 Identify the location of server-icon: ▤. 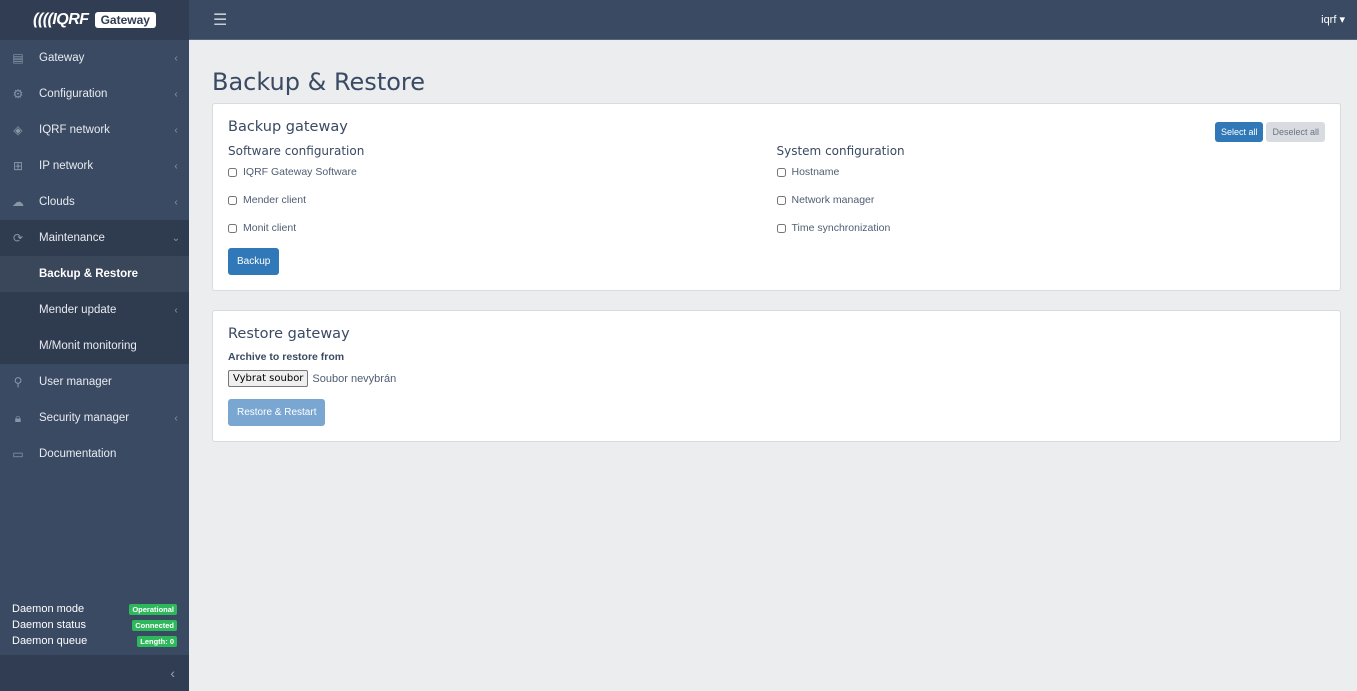
(18, 58).